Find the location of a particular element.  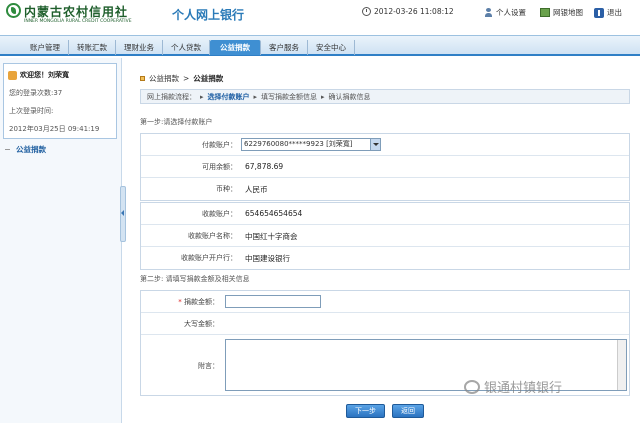

tab-customer-service: 客户服务 is located at coordinates (284, 47).